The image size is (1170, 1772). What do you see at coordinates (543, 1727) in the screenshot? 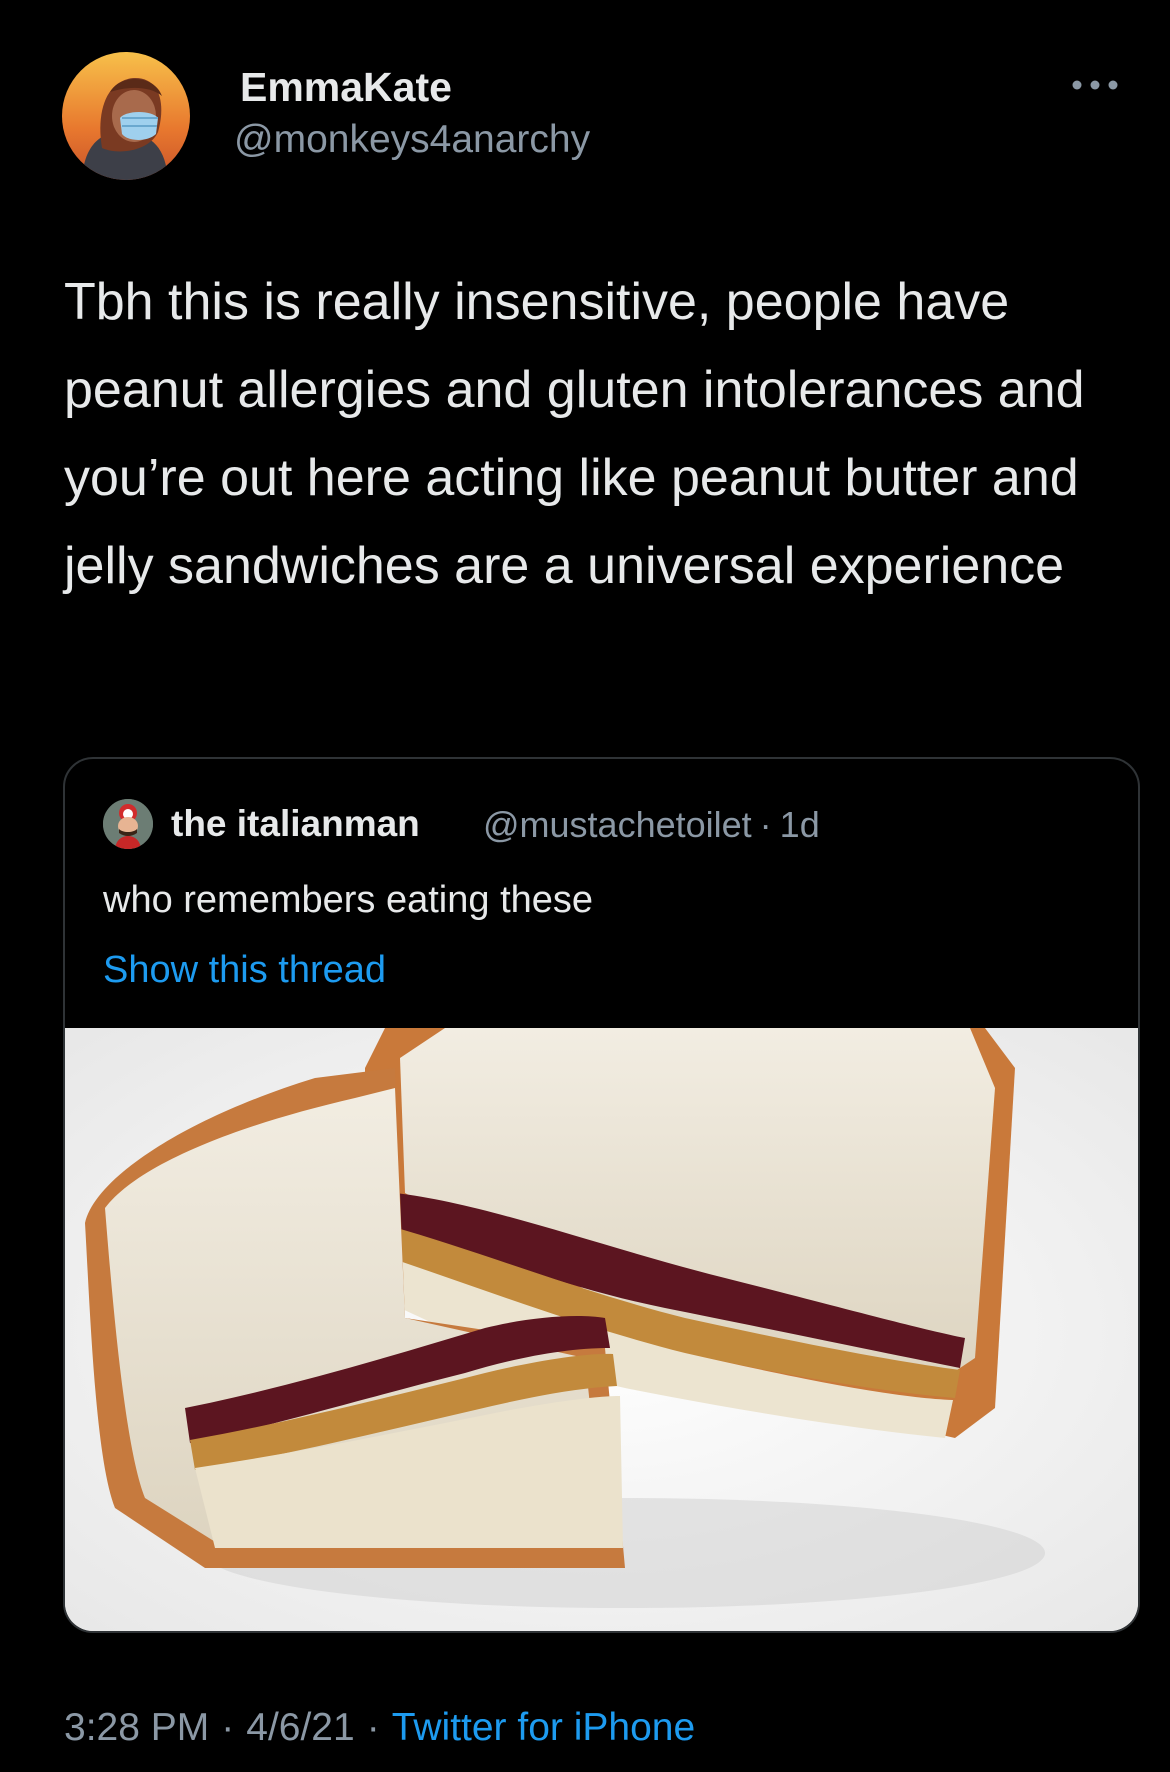
I see `tweet-source-link: Twitter for iPhone` at bounding box center [543, 1727].